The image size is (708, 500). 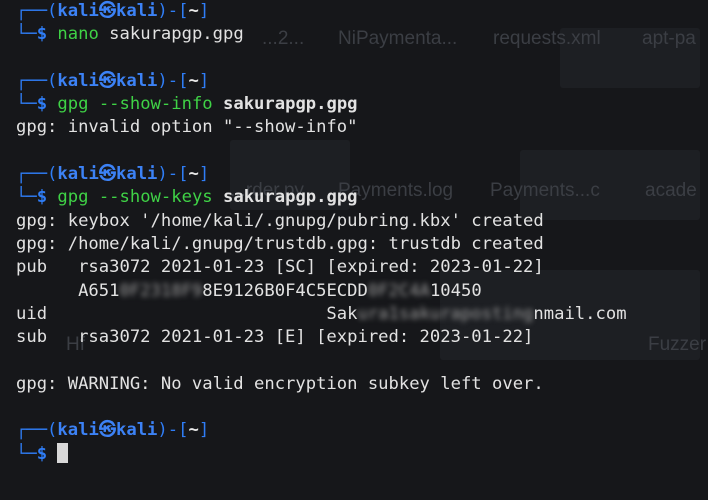 I want to click on command-line: └─$ gpg --show-keys sakurapgp.gpg, so click(x=361, y=197).